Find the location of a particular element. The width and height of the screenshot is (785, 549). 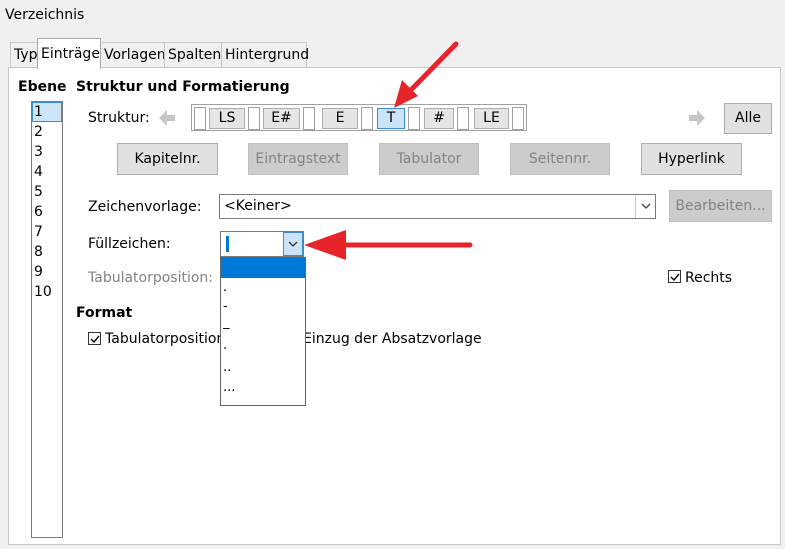

char-style-value: <Keiner> is located at coordinates (258, 206).